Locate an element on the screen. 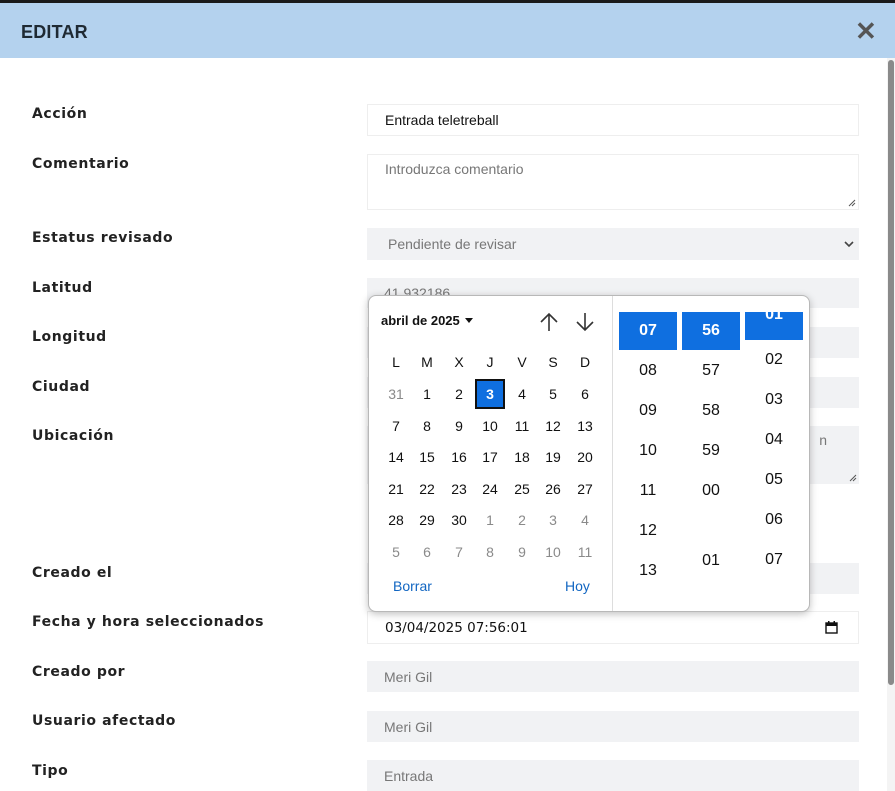 Image resolution: width=895 pixels, height=791 pixels. calendar-day: 16 is located at coordinates (459, 457).